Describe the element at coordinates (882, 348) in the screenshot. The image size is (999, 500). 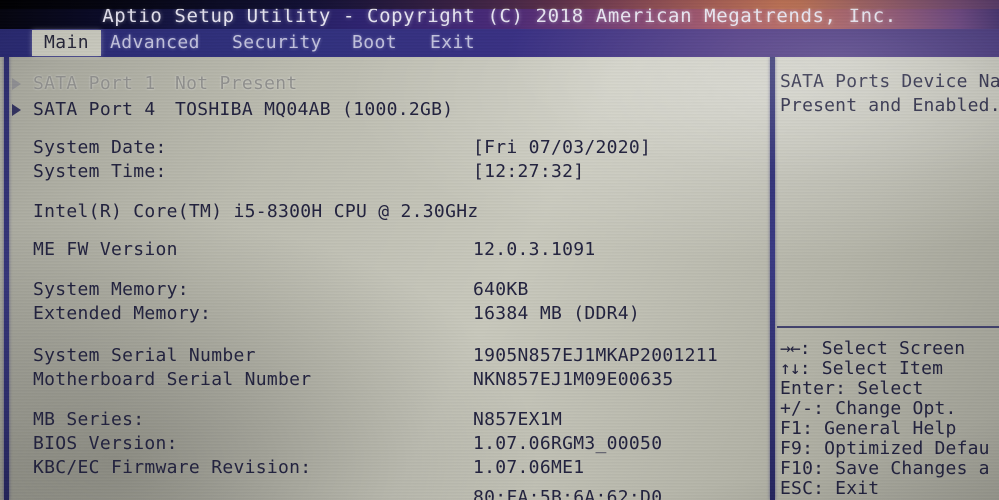
I see `key-legend-select-screen-text: : Select Screen` at that location.